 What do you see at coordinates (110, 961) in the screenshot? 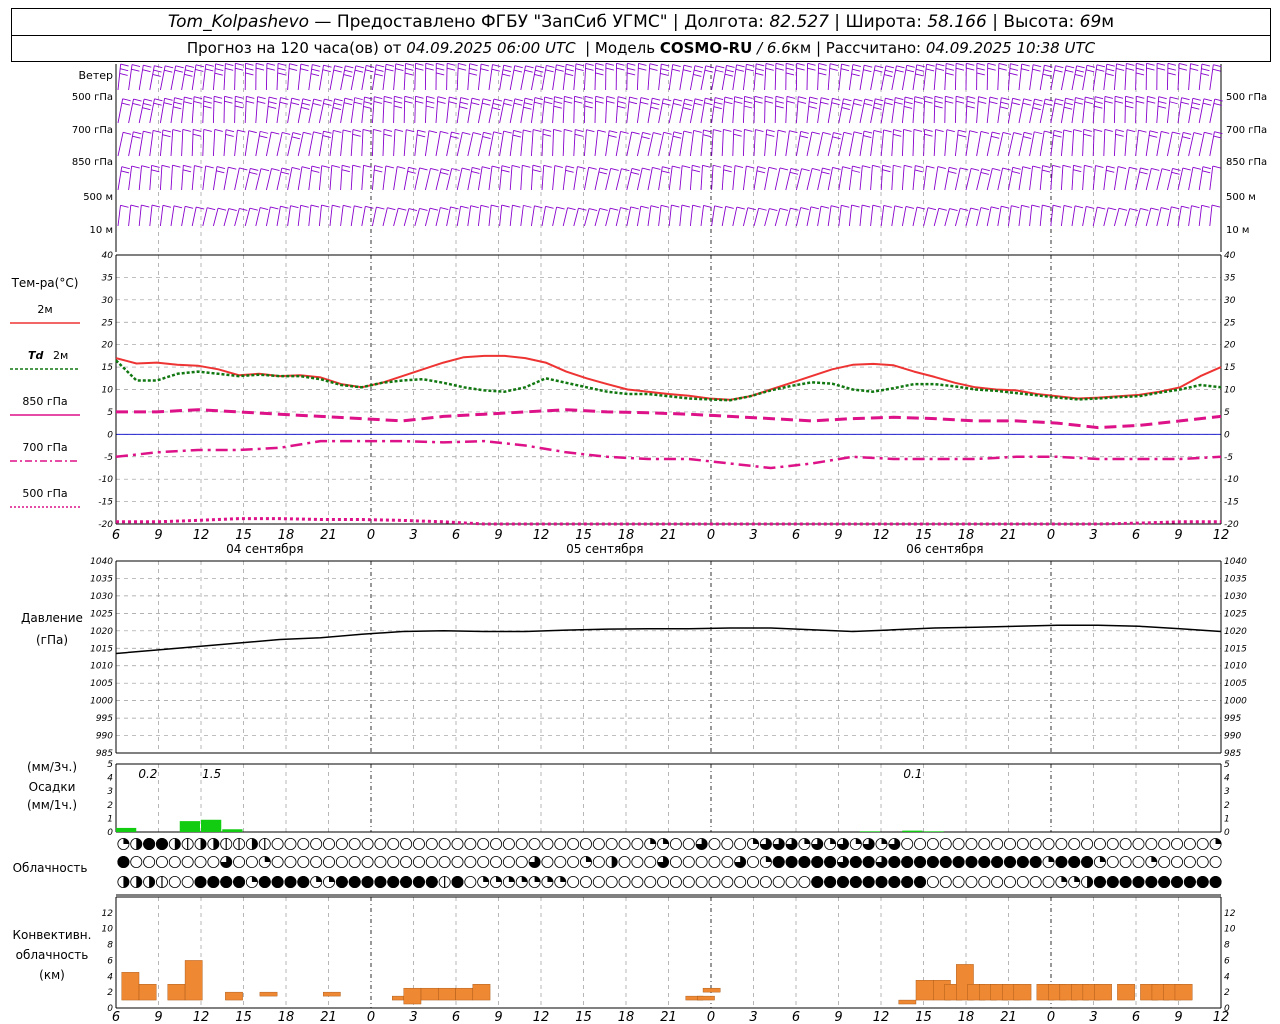
I see `conv-ytick: 6` at bounding box center [110, 961].